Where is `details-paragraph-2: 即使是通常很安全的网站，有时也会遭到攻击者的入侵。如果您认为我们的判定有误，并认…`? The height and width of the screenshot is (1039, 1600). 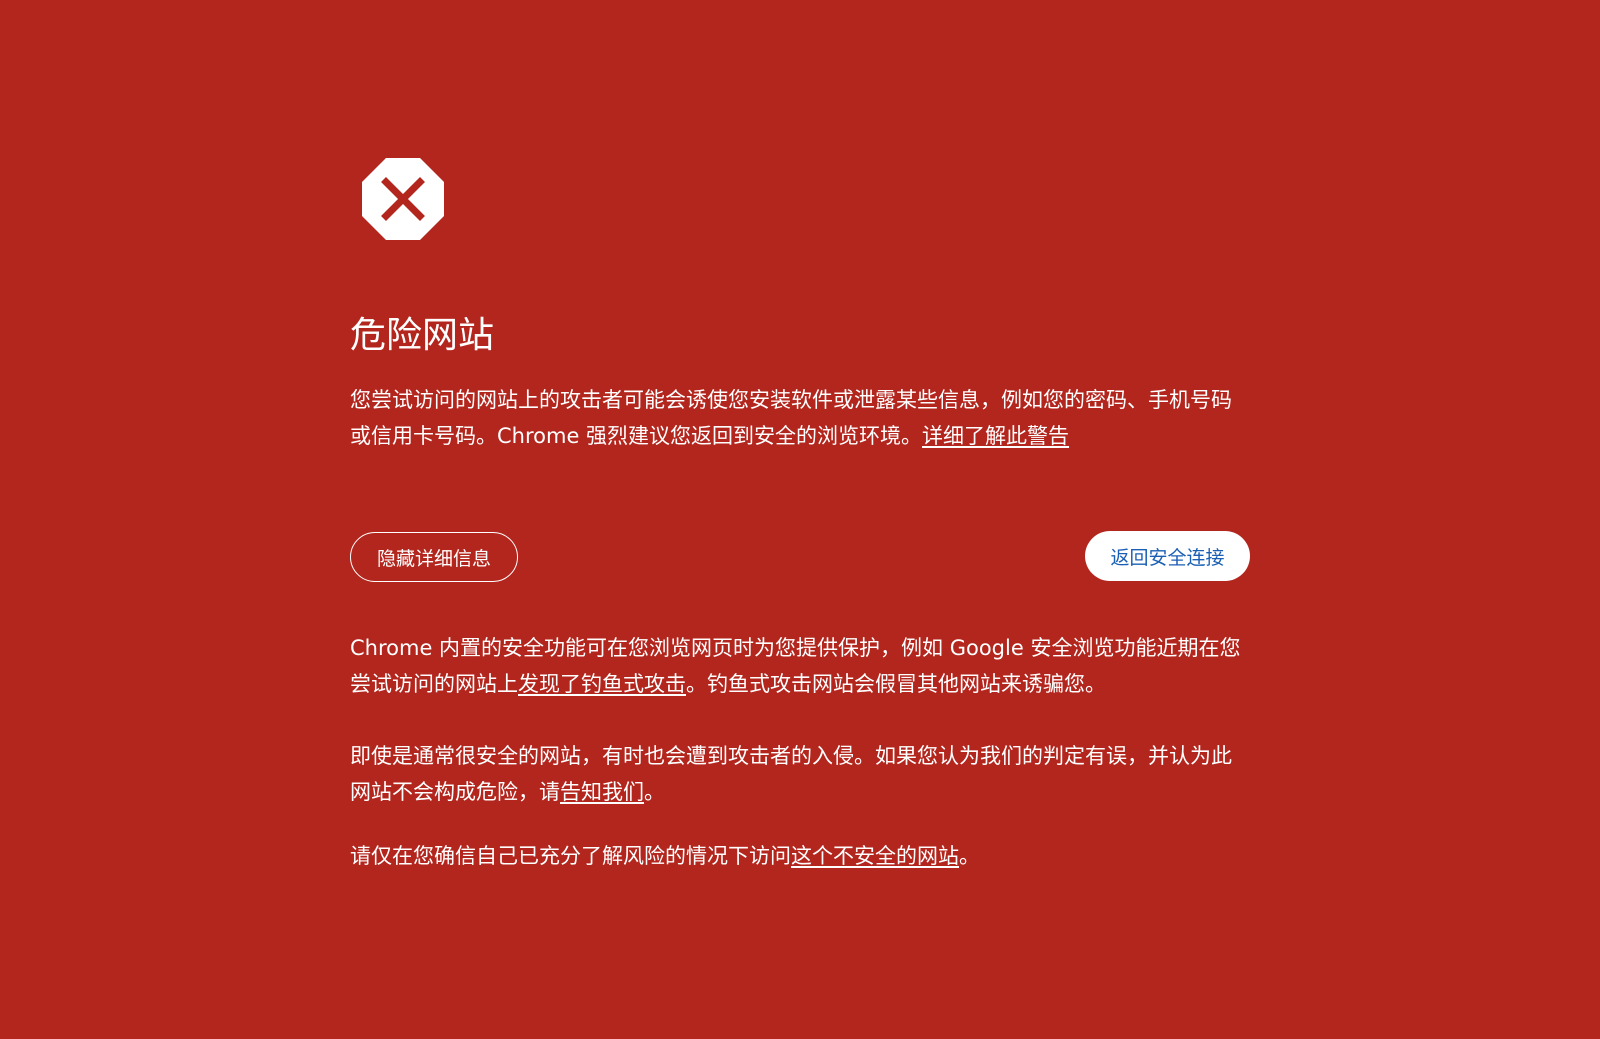
details-paragraph-2: 即使是通常很安全的网站，有时也会遭到攻击者的入侵。如果您认为我们的判定有误，并认… is located at coordinates (800, 774).